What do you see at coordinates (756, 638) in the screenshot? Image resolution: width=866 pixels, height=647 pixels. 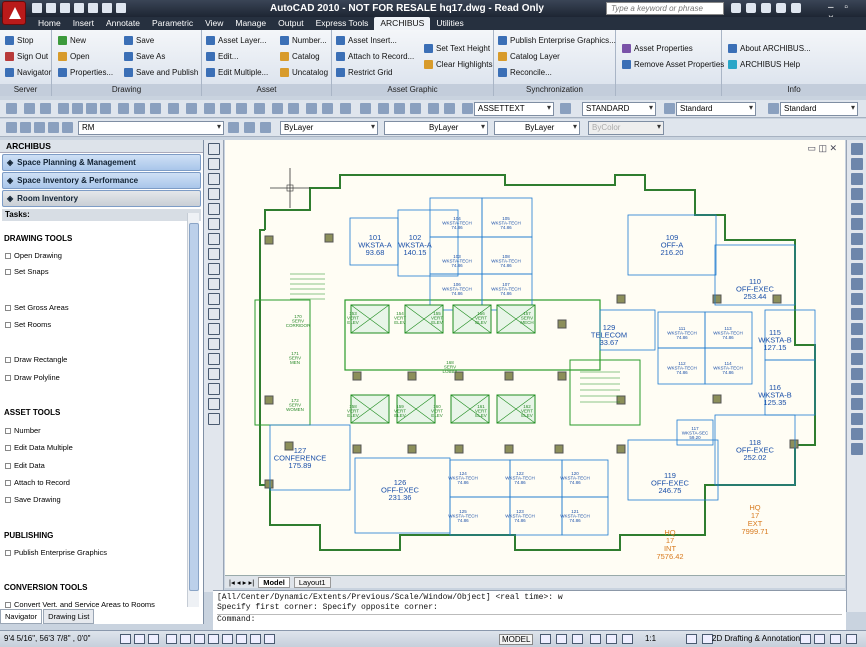 I see `workspace-switch: 2D Drafting & Annotation` at bounding box center [756, 638].